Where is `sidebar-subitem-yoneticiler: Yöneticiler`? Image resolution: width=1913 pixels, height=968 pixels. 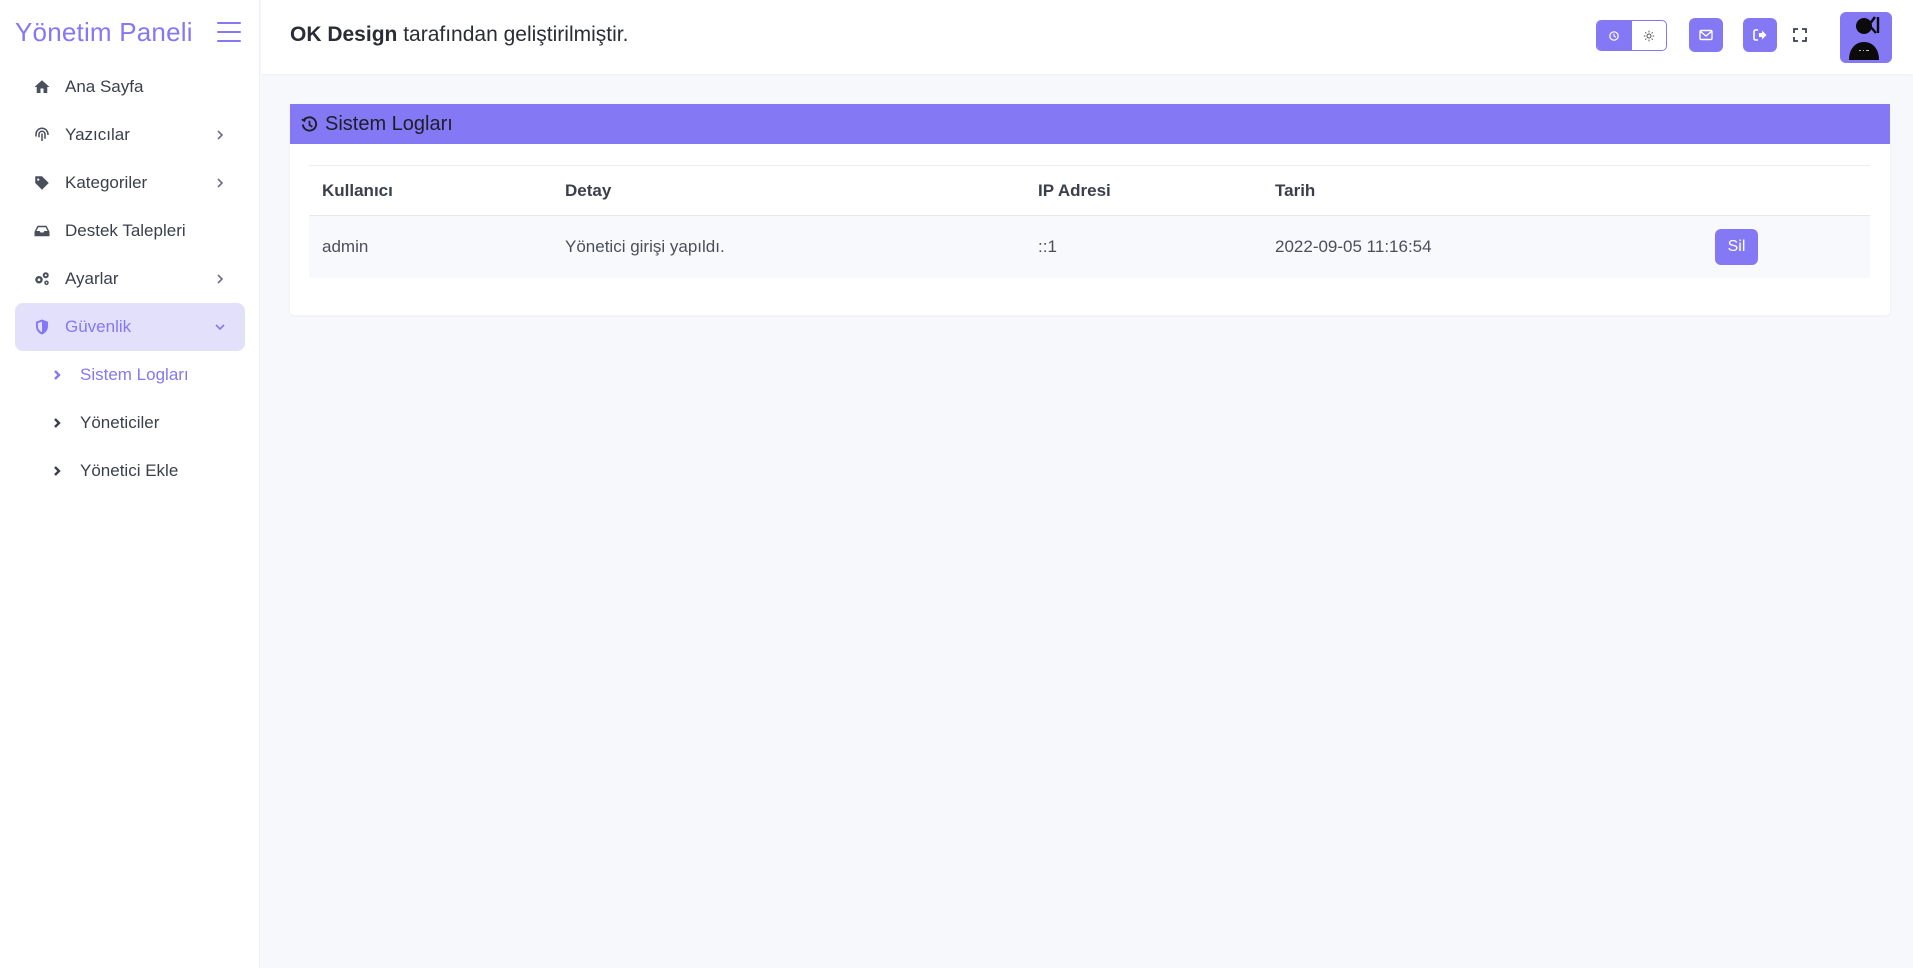
sidebar-subitem-yoneticiler: Yöneticiler is located at coordinates (149, 423).